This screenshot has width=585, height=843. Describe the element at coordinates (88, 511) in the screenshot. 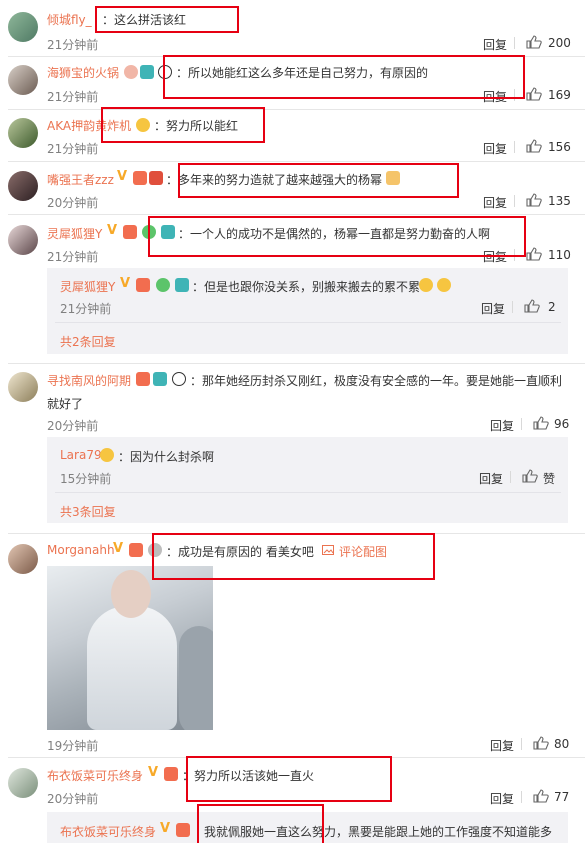

I see `more-replies-link: 共3条回复` at that location.